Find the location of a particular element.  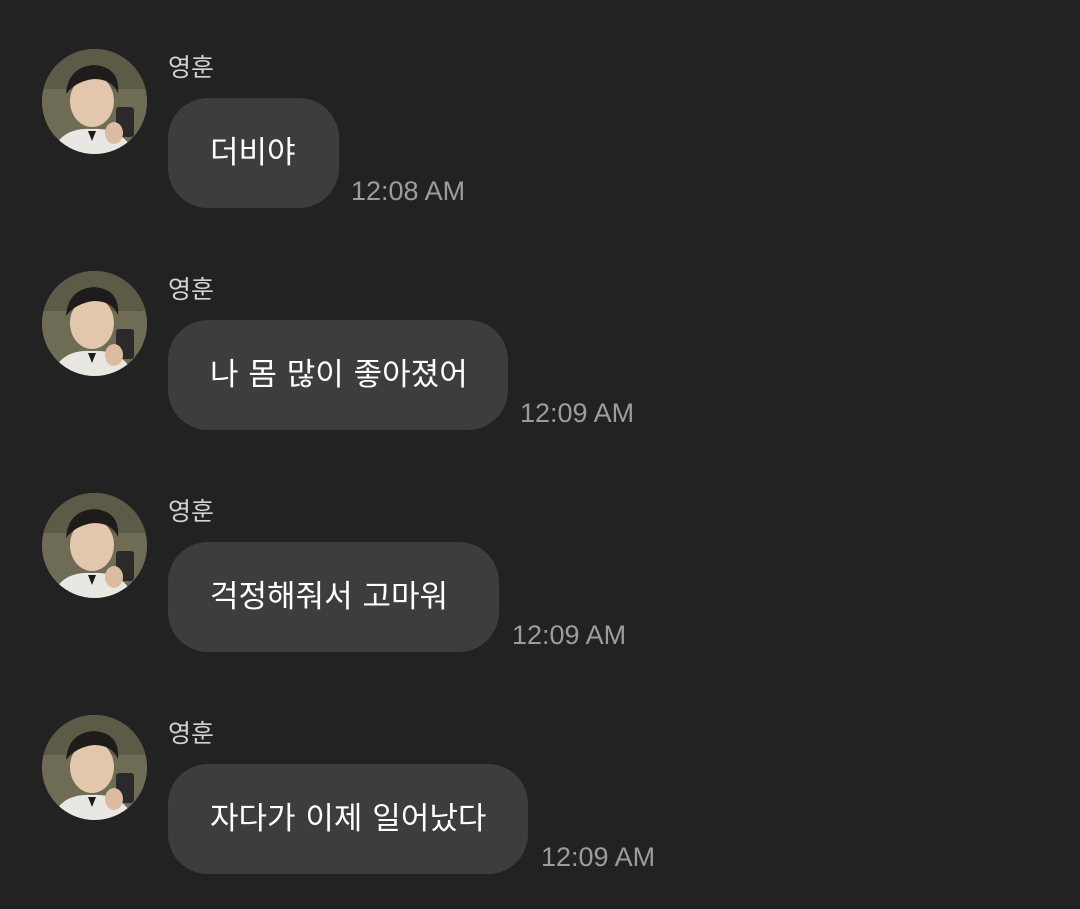

message-bubble: 걱정해줘서 고마워 is located at coordinates (333, 597).